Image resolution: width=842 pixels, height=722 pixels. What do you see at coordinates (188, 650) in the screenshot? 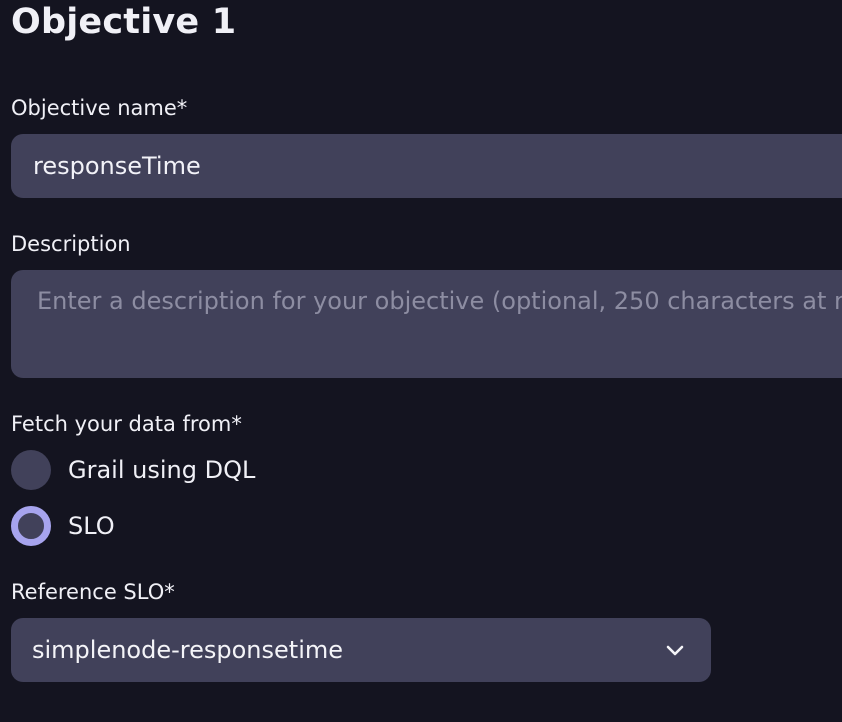
I see `reference-slo-value: simplenode-responsetime` at bounding box center [188, 650].